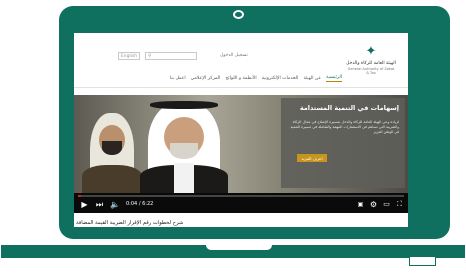 The width and height of the screenshot is (466, 273). What do you see at coordinates (150, 56) in the screenshot?
I see `search-icon: ⚲` at bounding box center [150, 56].